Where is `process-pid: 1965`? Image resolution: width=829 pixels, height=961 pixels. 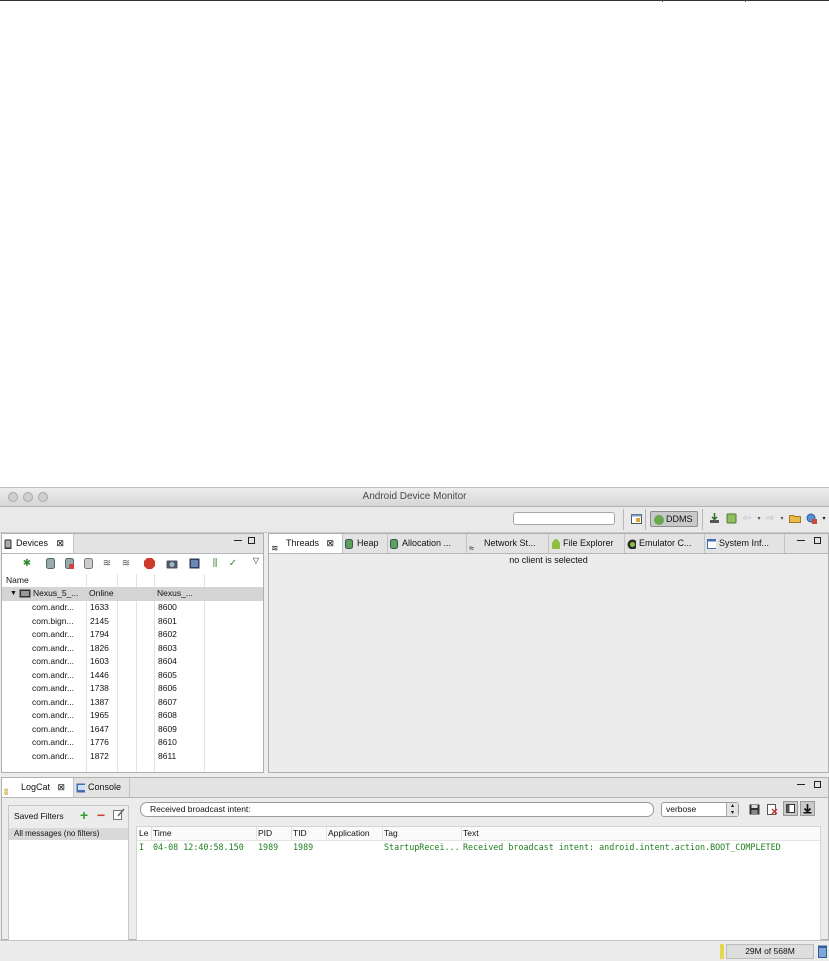 process-pid: 1965 is located at coordinates (99, 715).